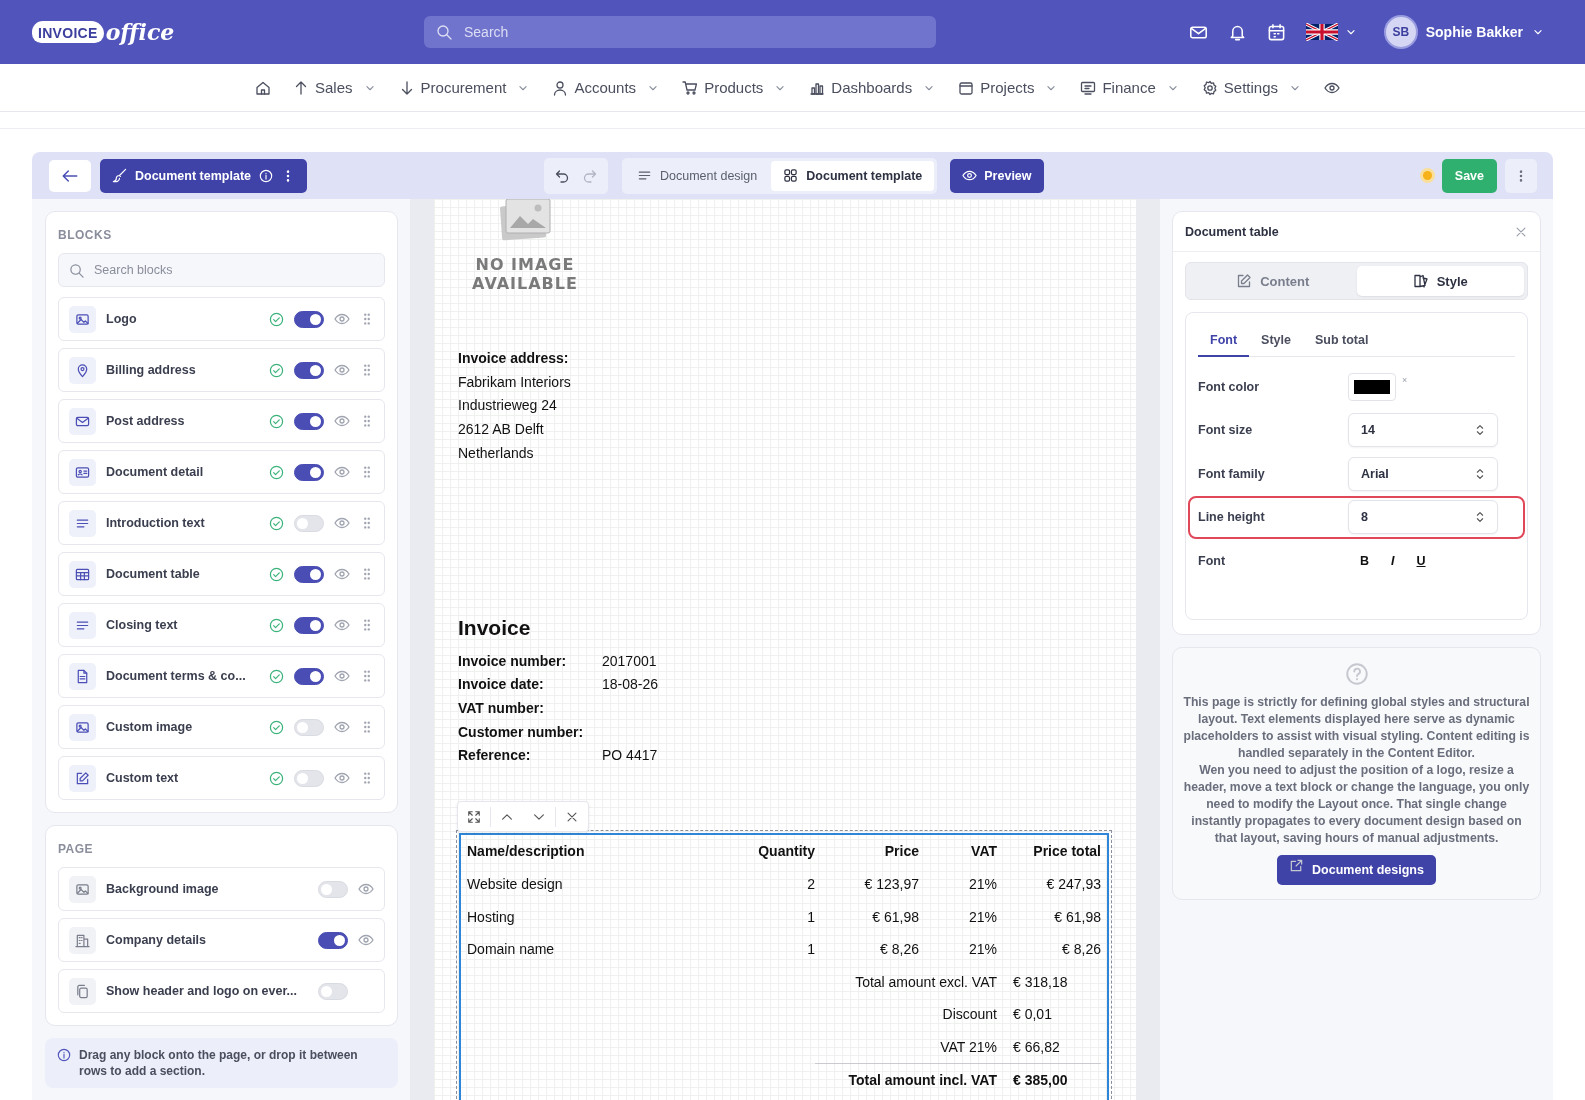 The image size is (1585, 1100). What do you see at coordinates (70, 175) in the screenshot?
I see `back-button` at bounding box center [70, 175].